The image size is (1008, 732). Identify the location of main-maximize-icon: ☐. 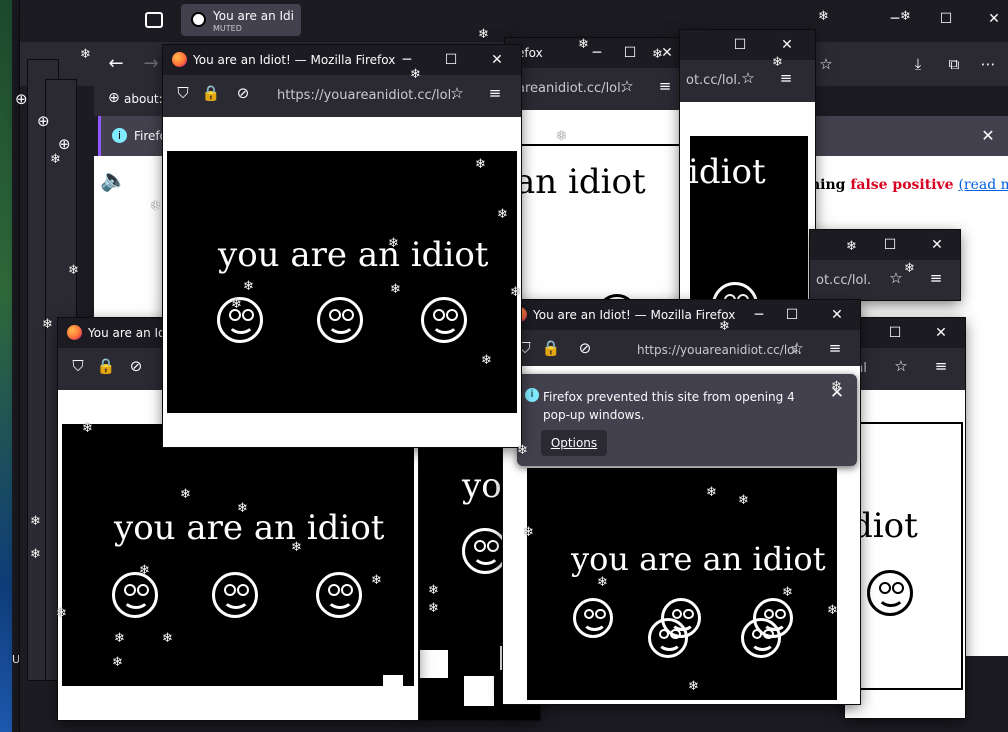
(946, 19).